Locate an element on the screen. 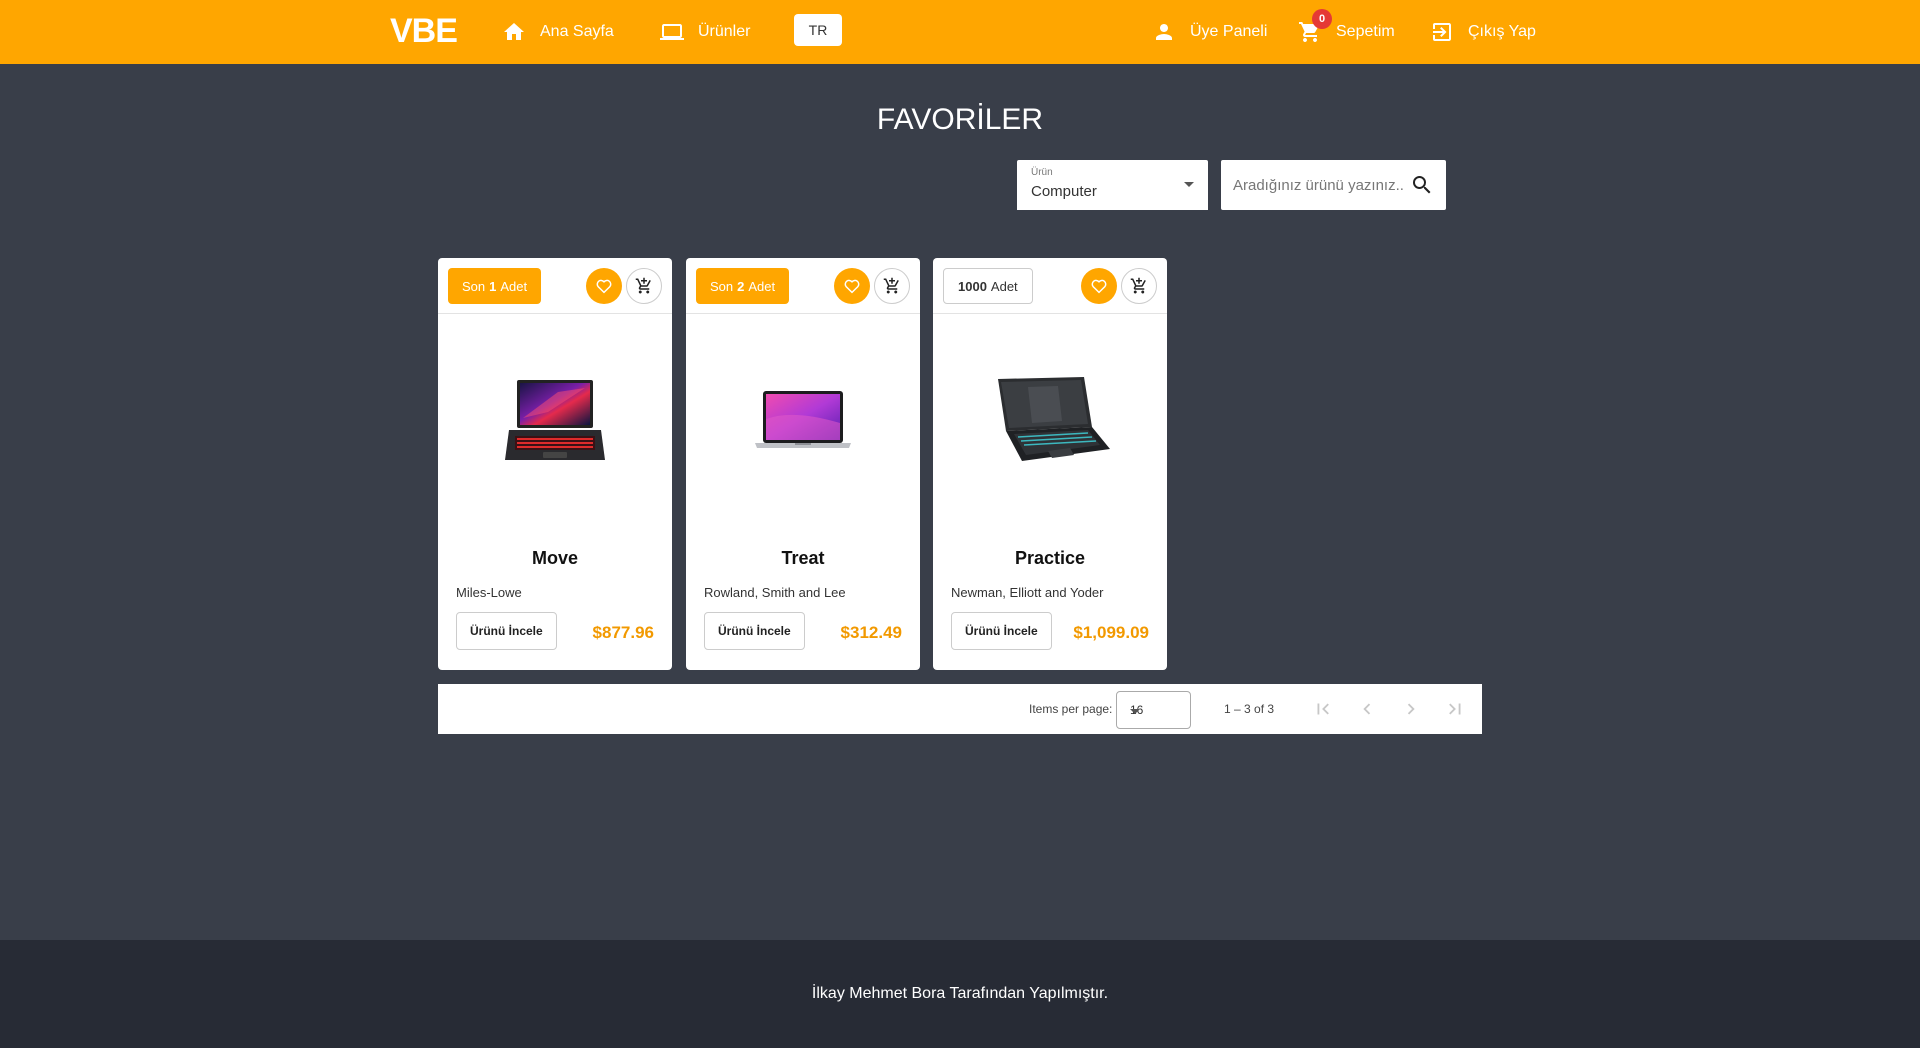  search-button is located at coordinates (1422, 185).